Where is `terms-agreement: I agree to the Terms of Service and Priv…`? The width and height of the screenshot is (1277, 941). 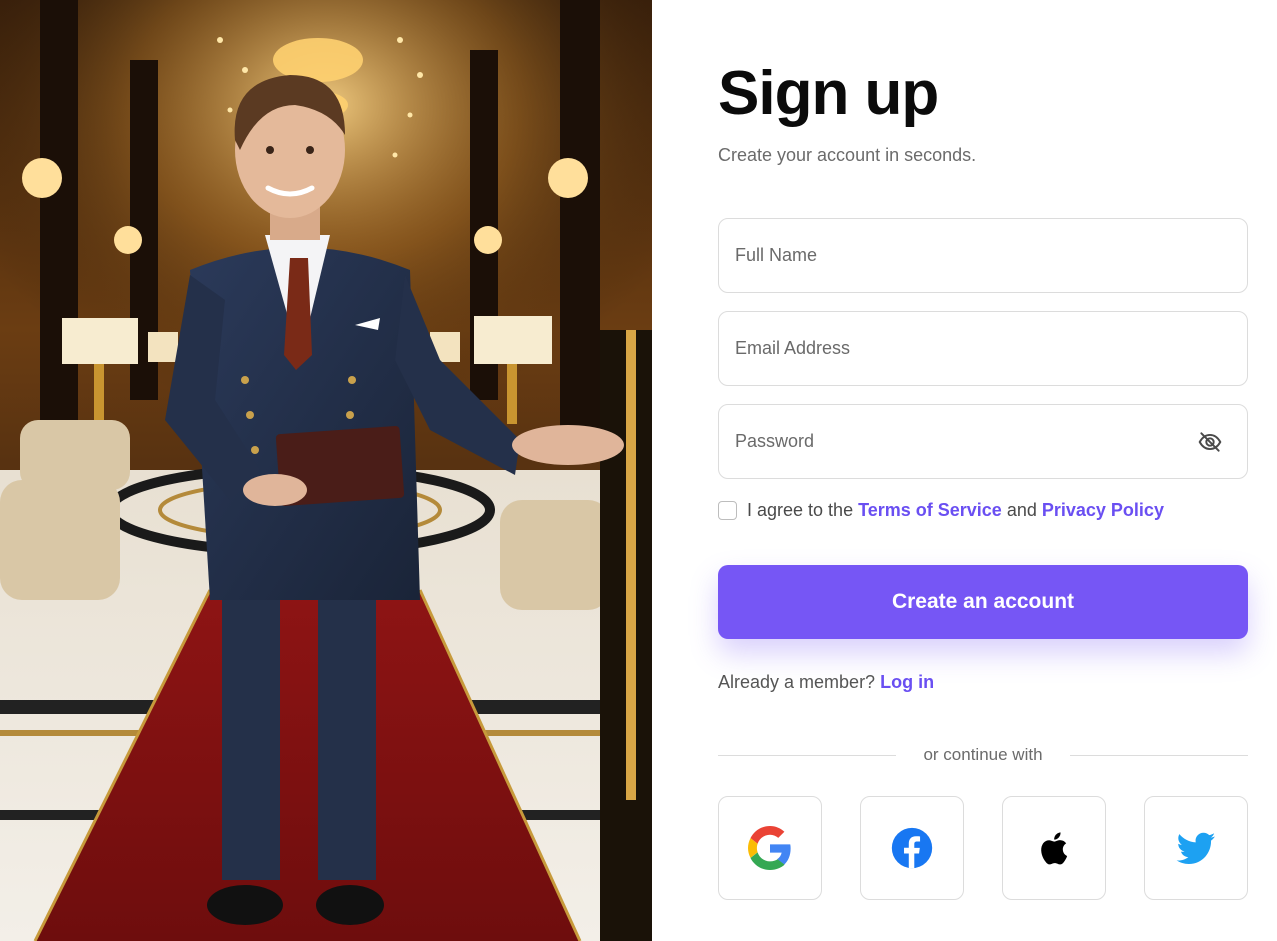 terms-agreement: I agree to the Terms of Service and Priv… is located at coordinates (941, 510).